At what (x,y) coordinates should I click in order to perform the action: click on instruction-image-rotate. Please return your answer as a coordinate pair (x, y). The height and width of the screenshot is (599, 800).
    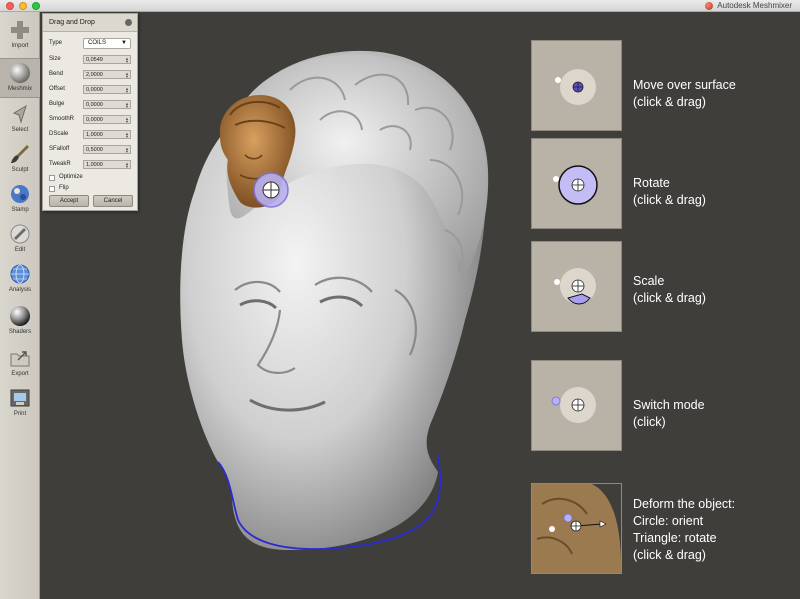
    Looking at the image, I should click on (576, 183).